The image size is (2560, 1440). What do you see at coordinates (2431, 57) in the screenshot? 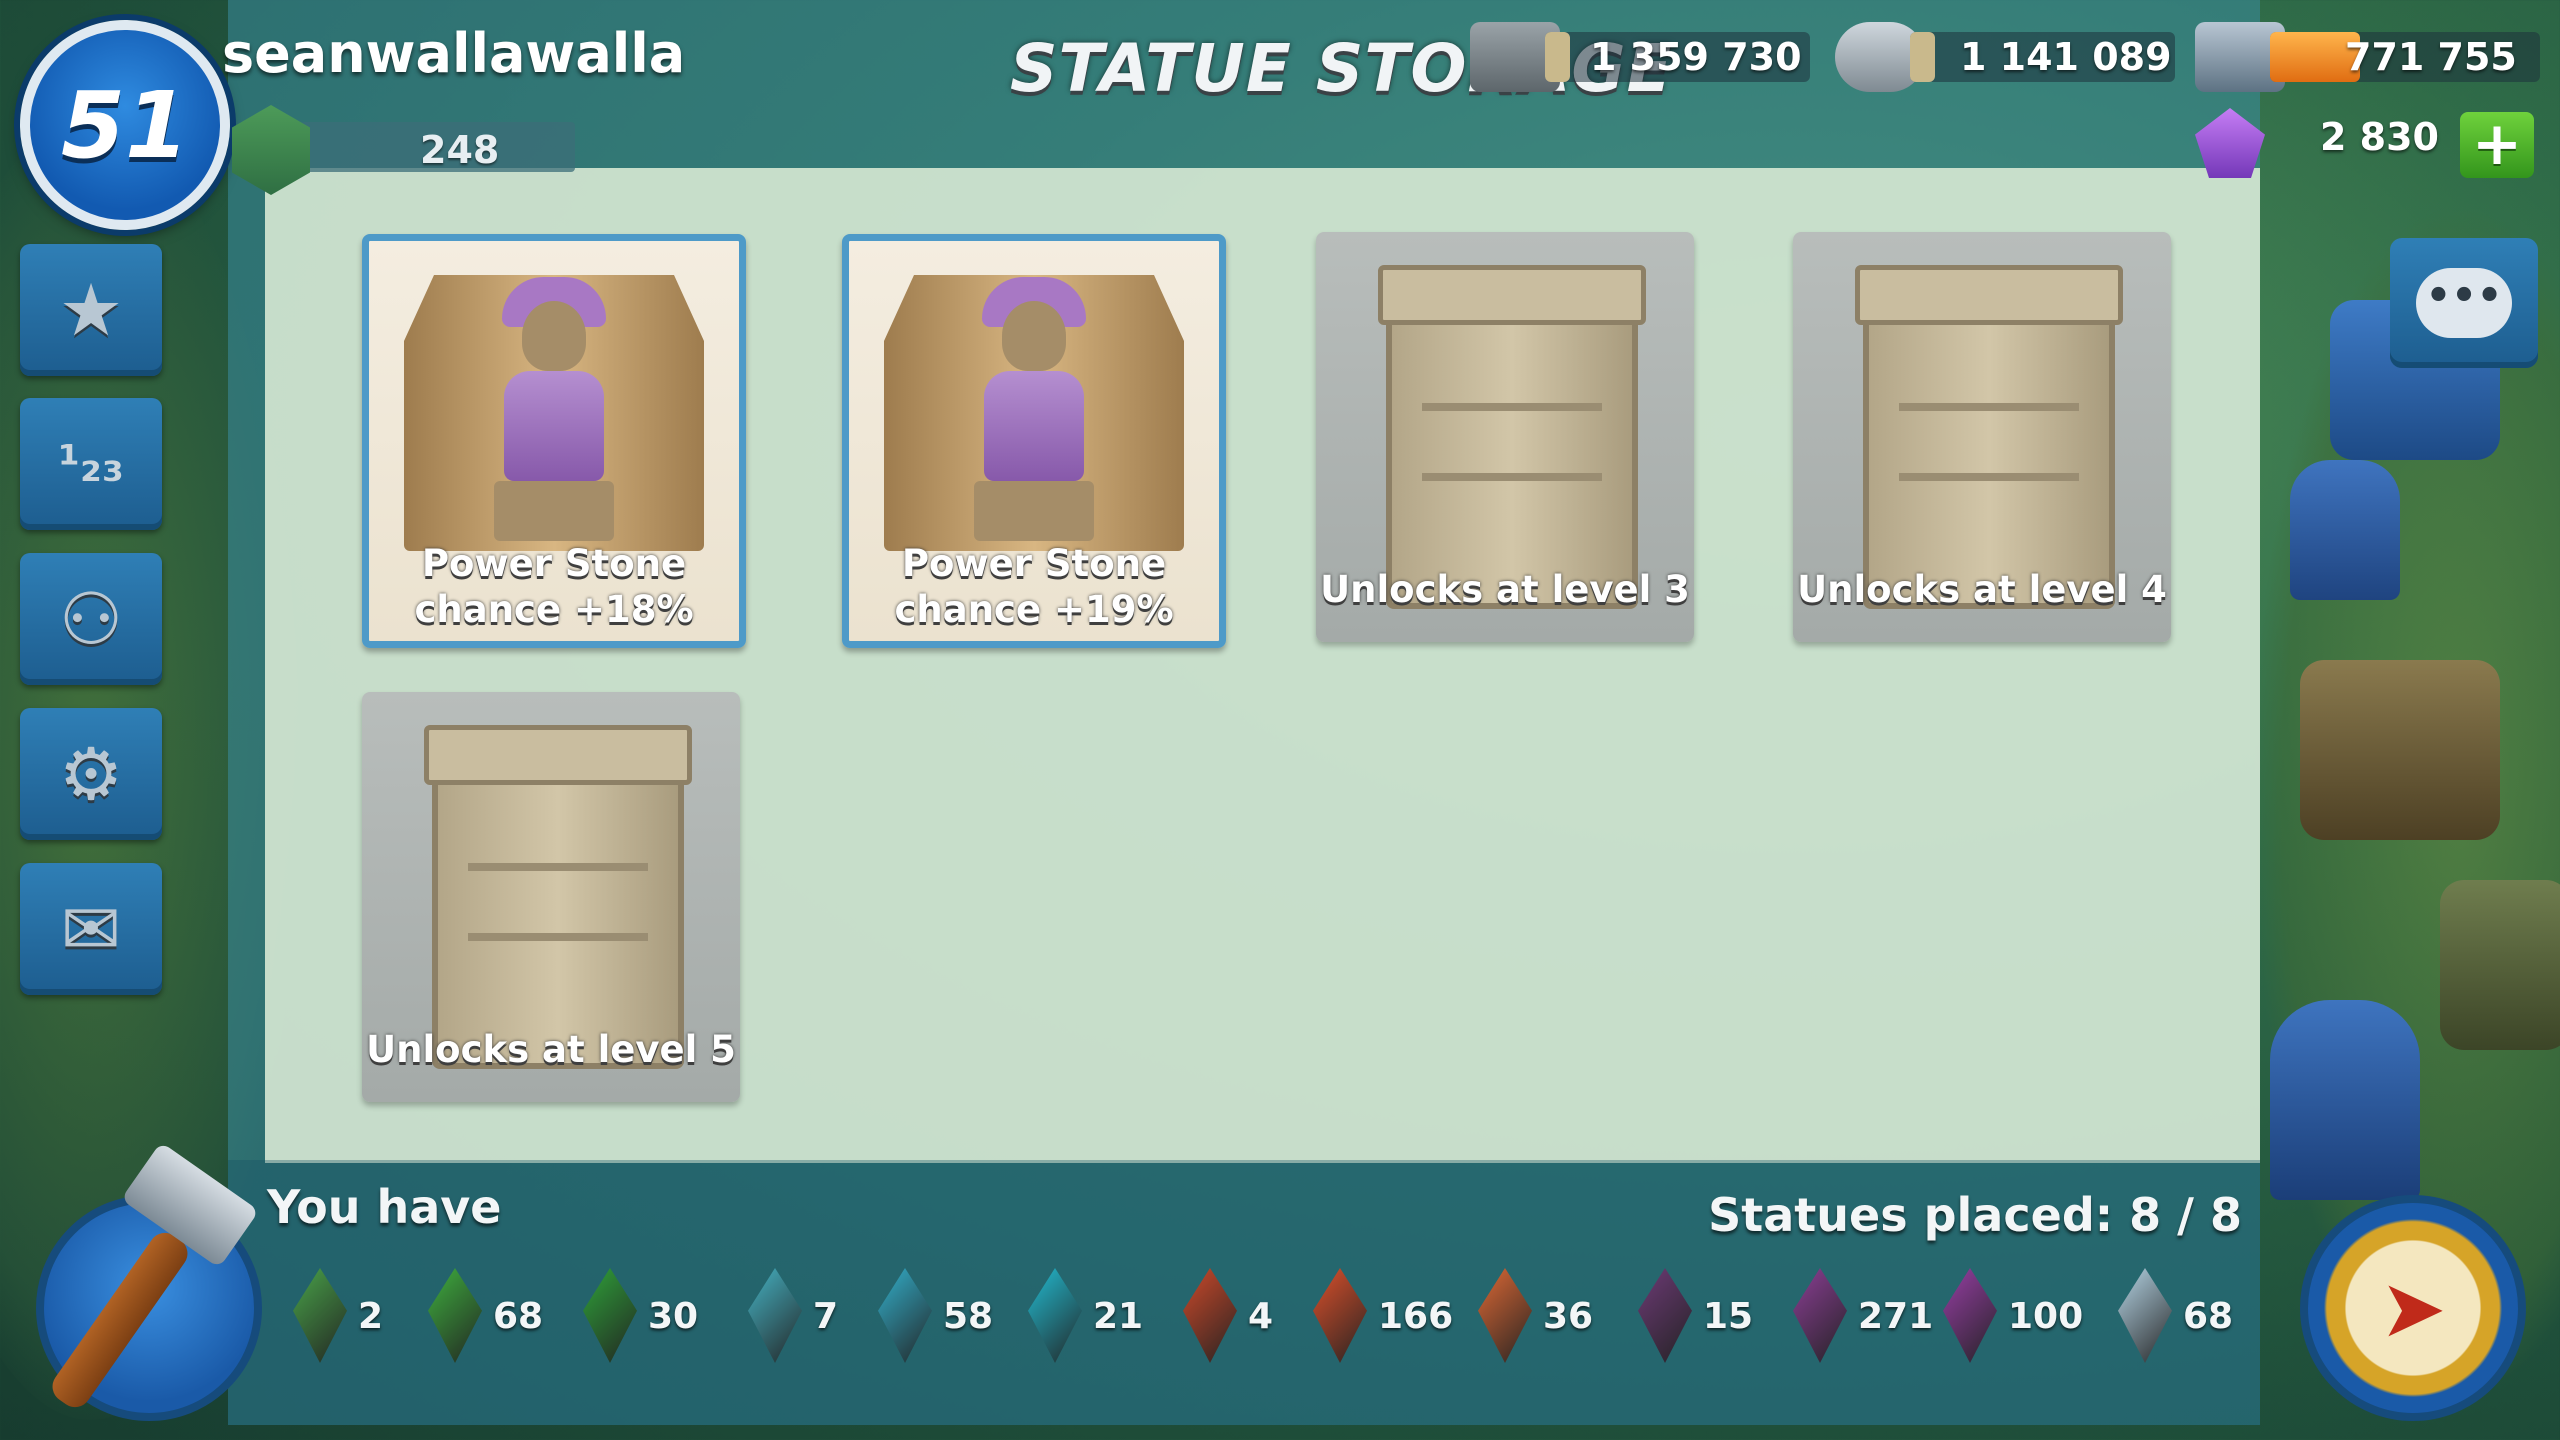
I see `iron-amount: 771 755` at bounding box center [2431, 57].